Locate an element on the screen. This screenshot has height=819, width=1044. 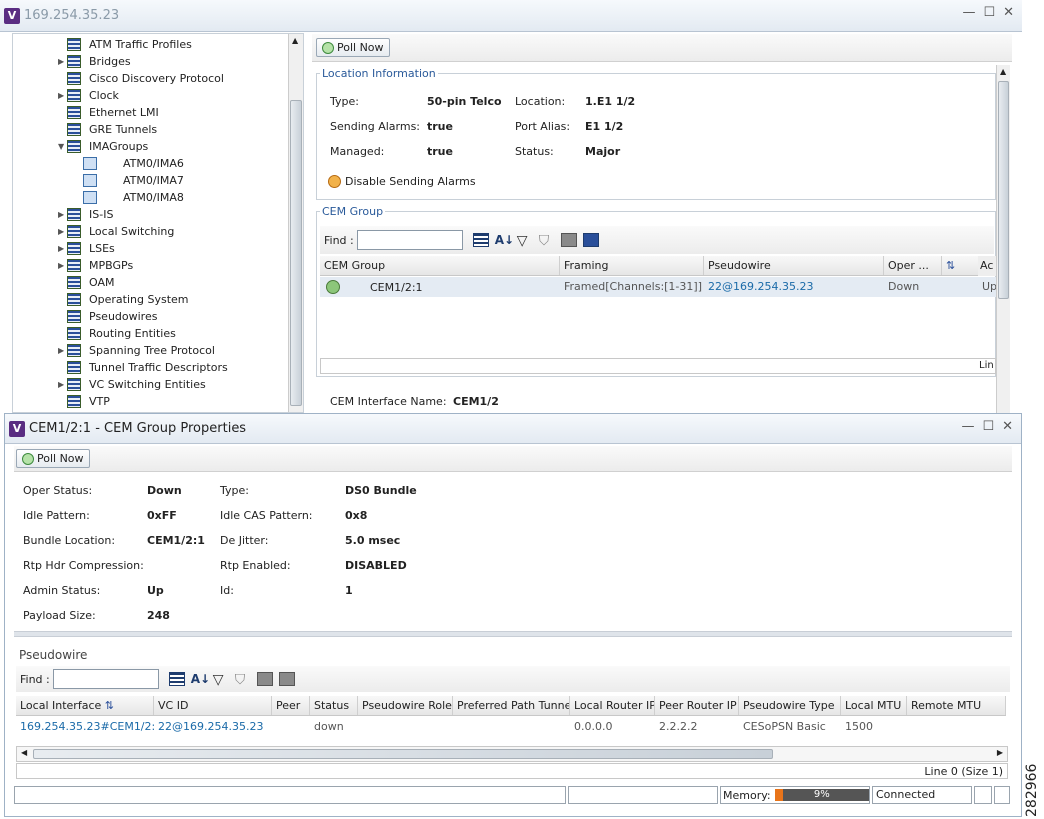
pw-table-settings-icon is located at coordinates (176, 679).